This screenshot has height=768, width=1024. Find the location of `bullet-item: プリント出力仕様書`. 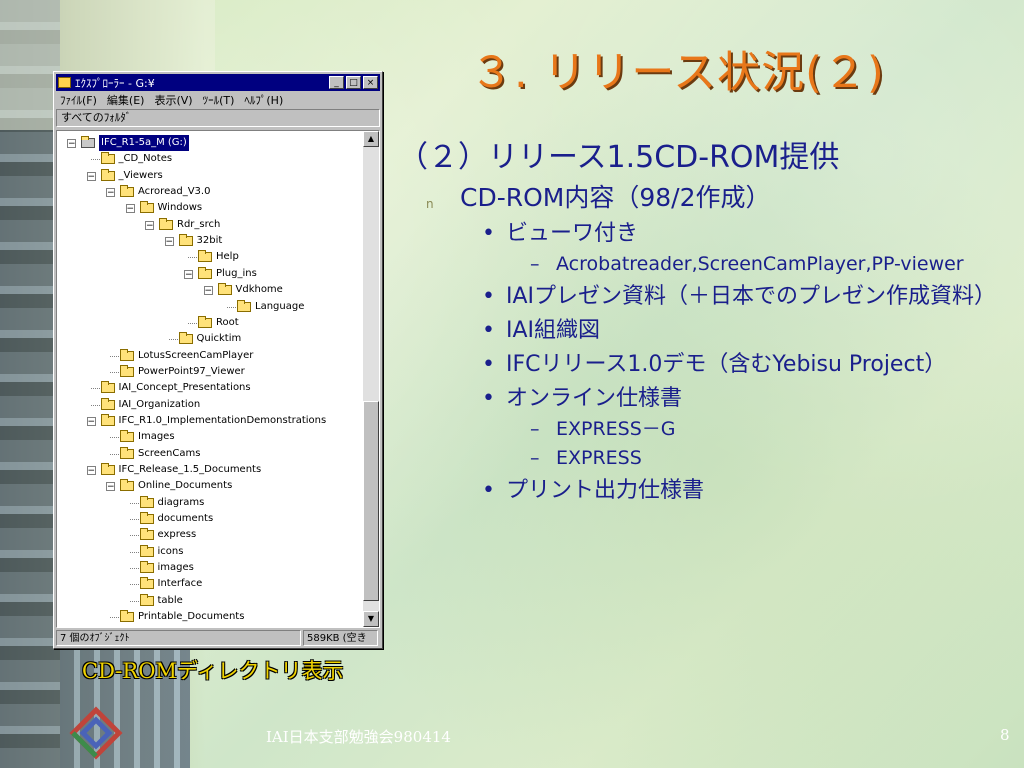

bullet-item: プリント出力仕様書 is located at coordinates (746, 491).